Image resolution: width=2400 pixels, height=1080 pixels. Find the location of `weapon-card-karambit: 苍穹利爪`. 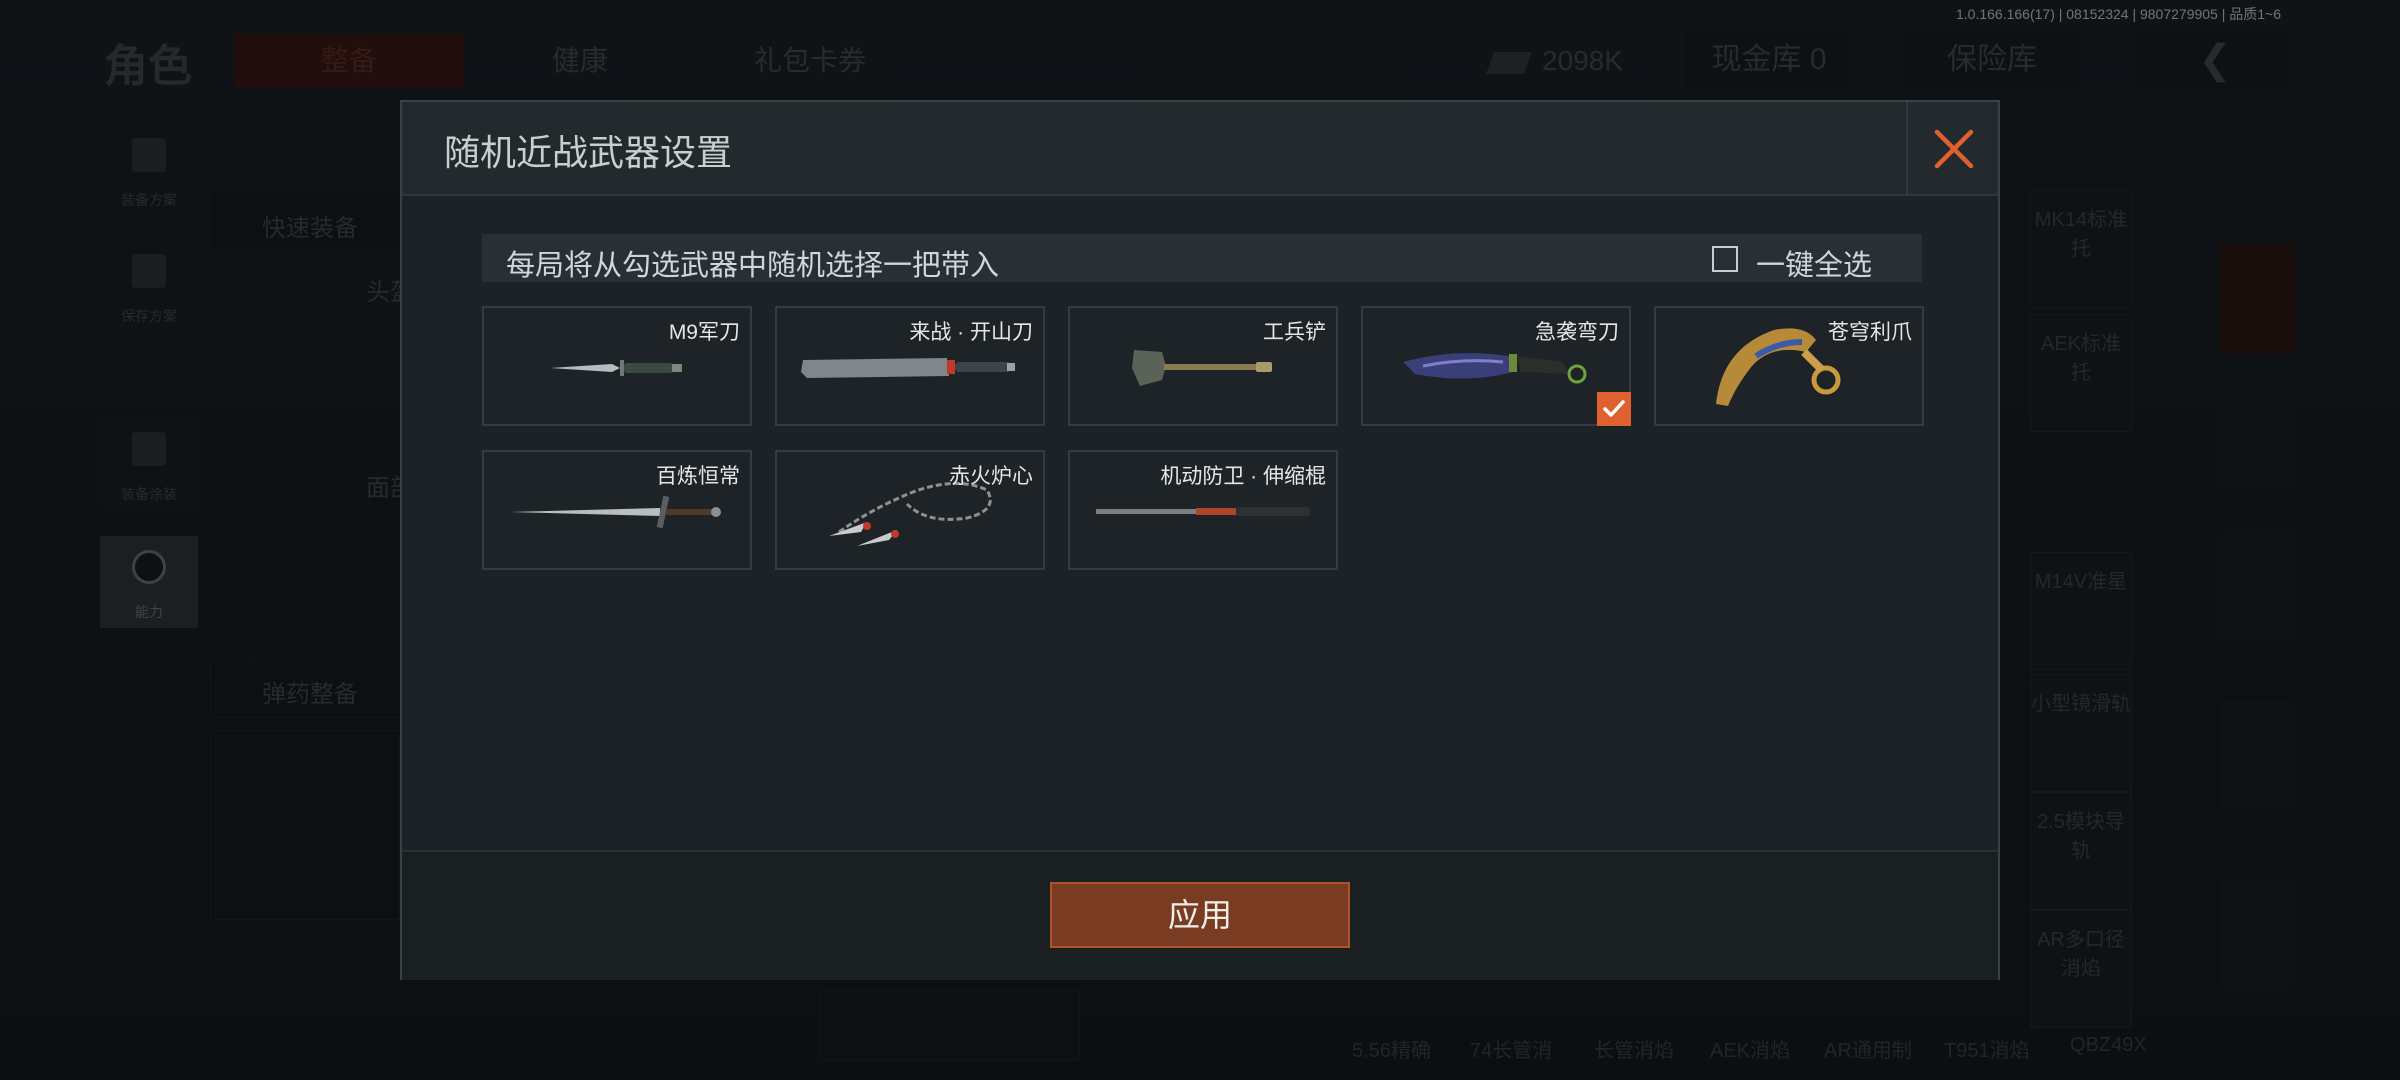

weapon-card-karambit: 苍穹利爪 is located at coordinates (1789, 366).